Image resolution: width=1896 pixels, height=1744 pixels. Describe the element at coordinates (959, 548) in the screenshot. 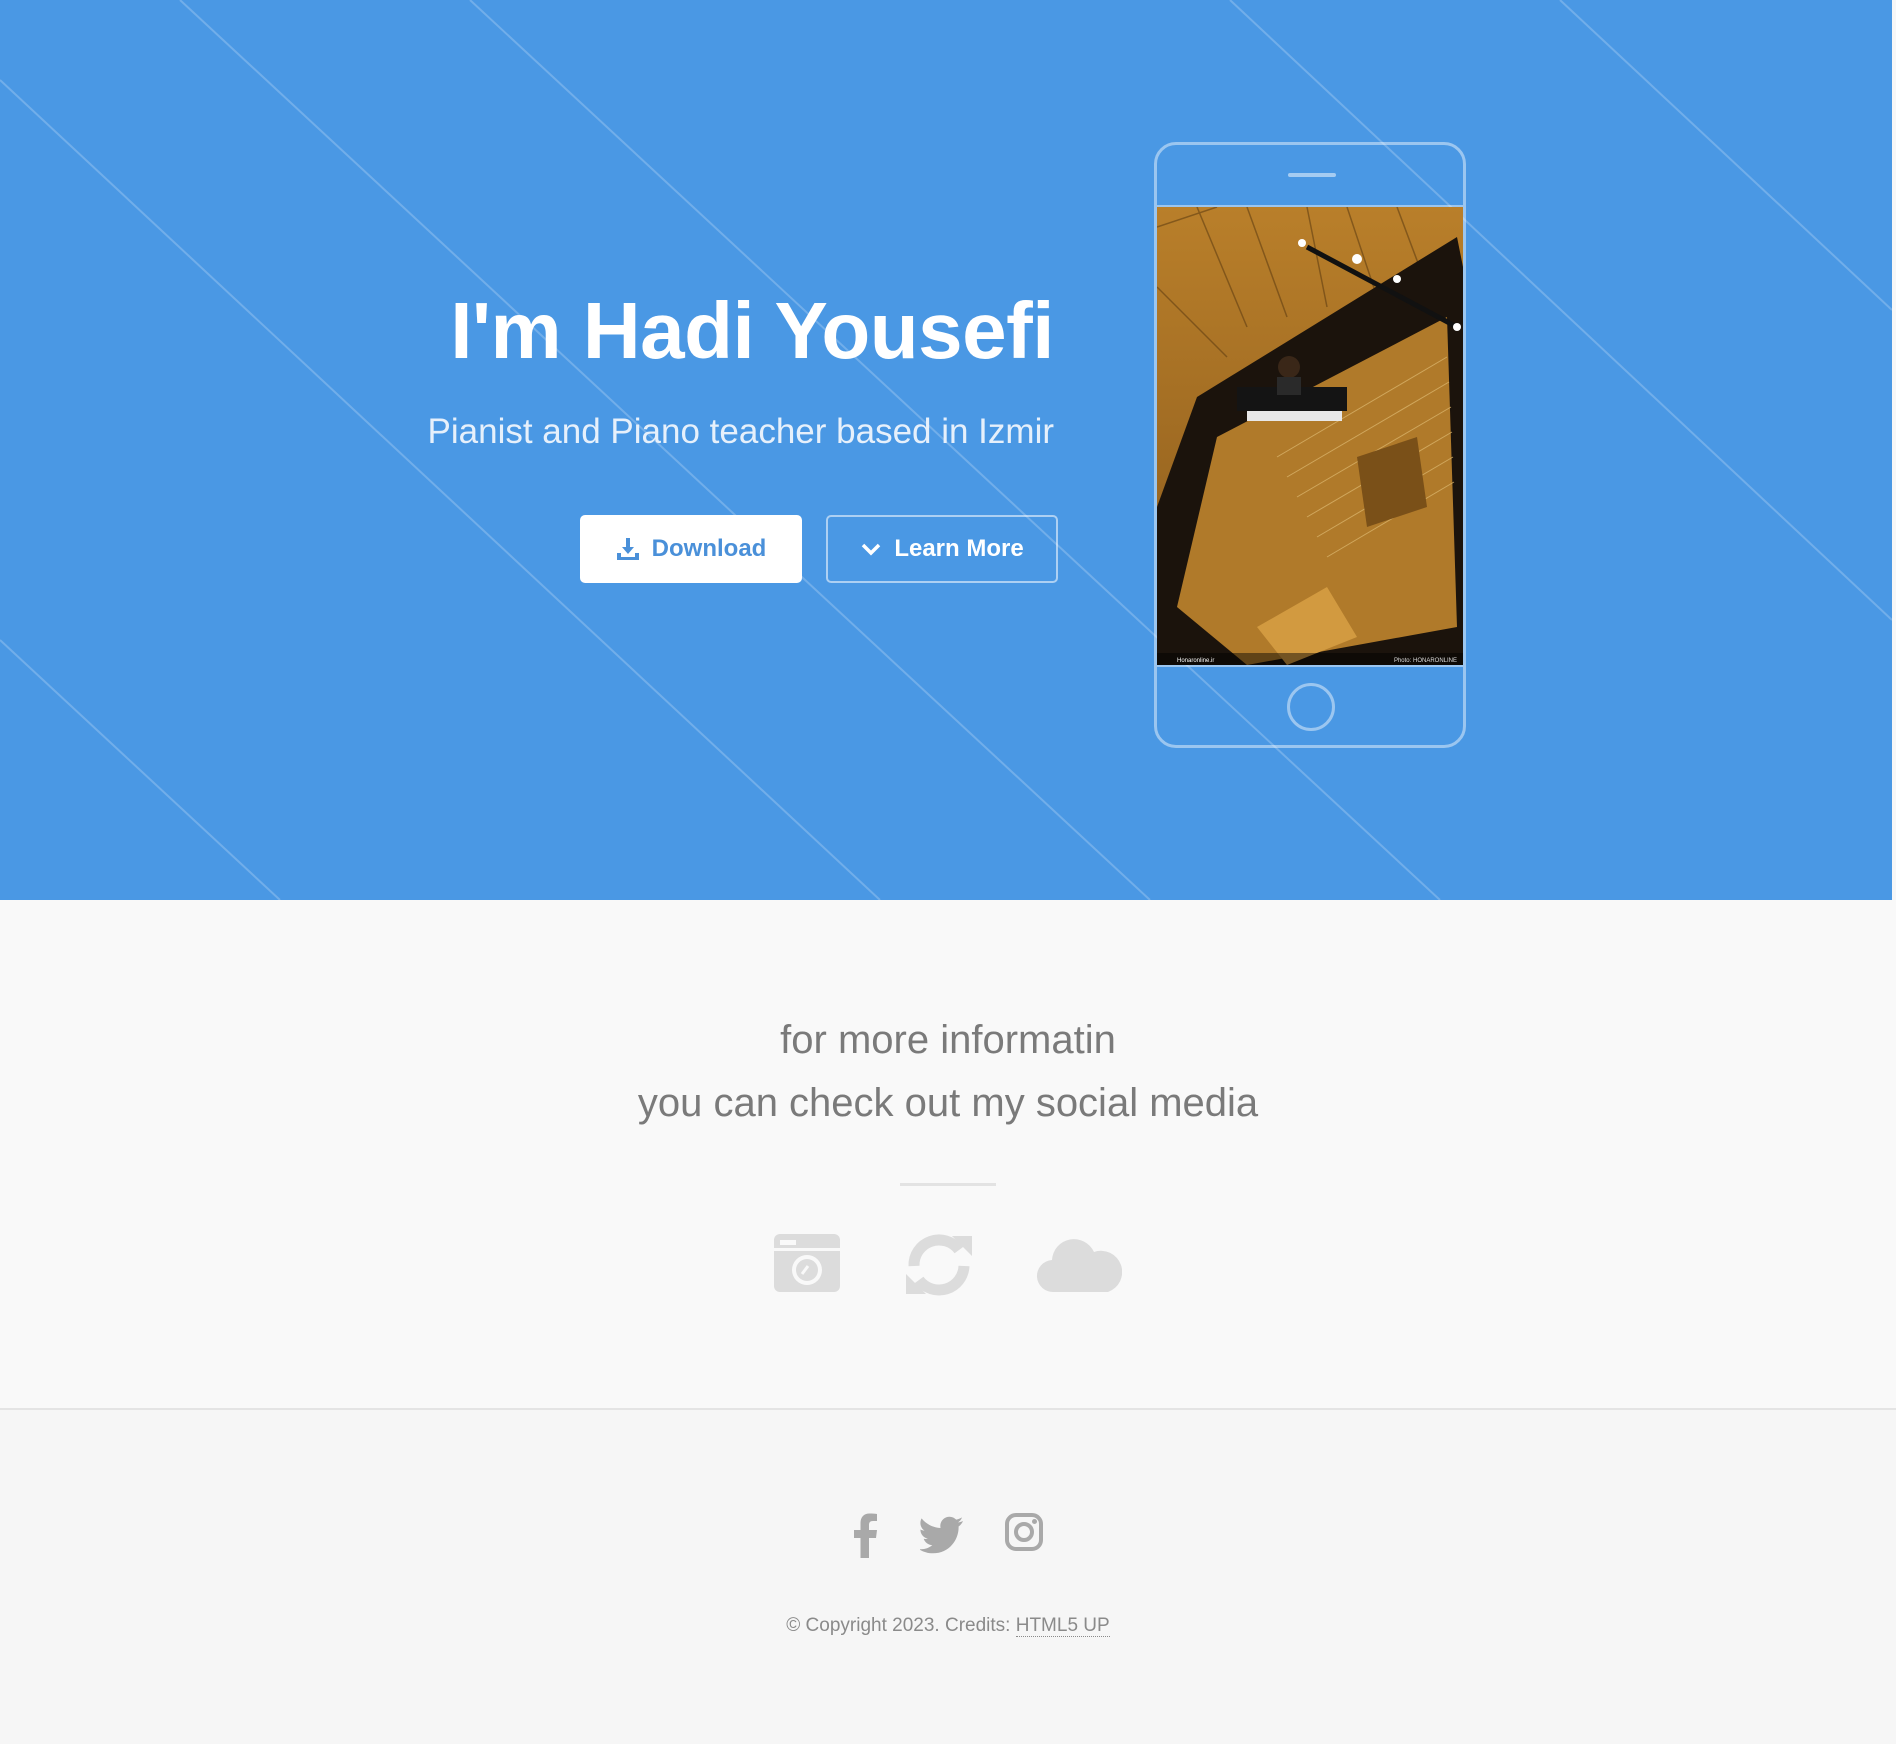

I see `learn-more-label: Learn More` at that location.